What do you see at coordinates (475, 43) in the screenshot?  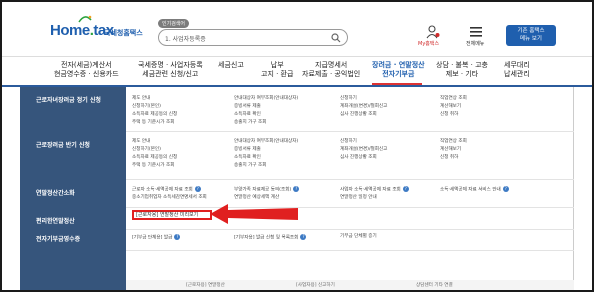 I see `all-menu-label: 전체메뉴` at bounding box center [475, 43].